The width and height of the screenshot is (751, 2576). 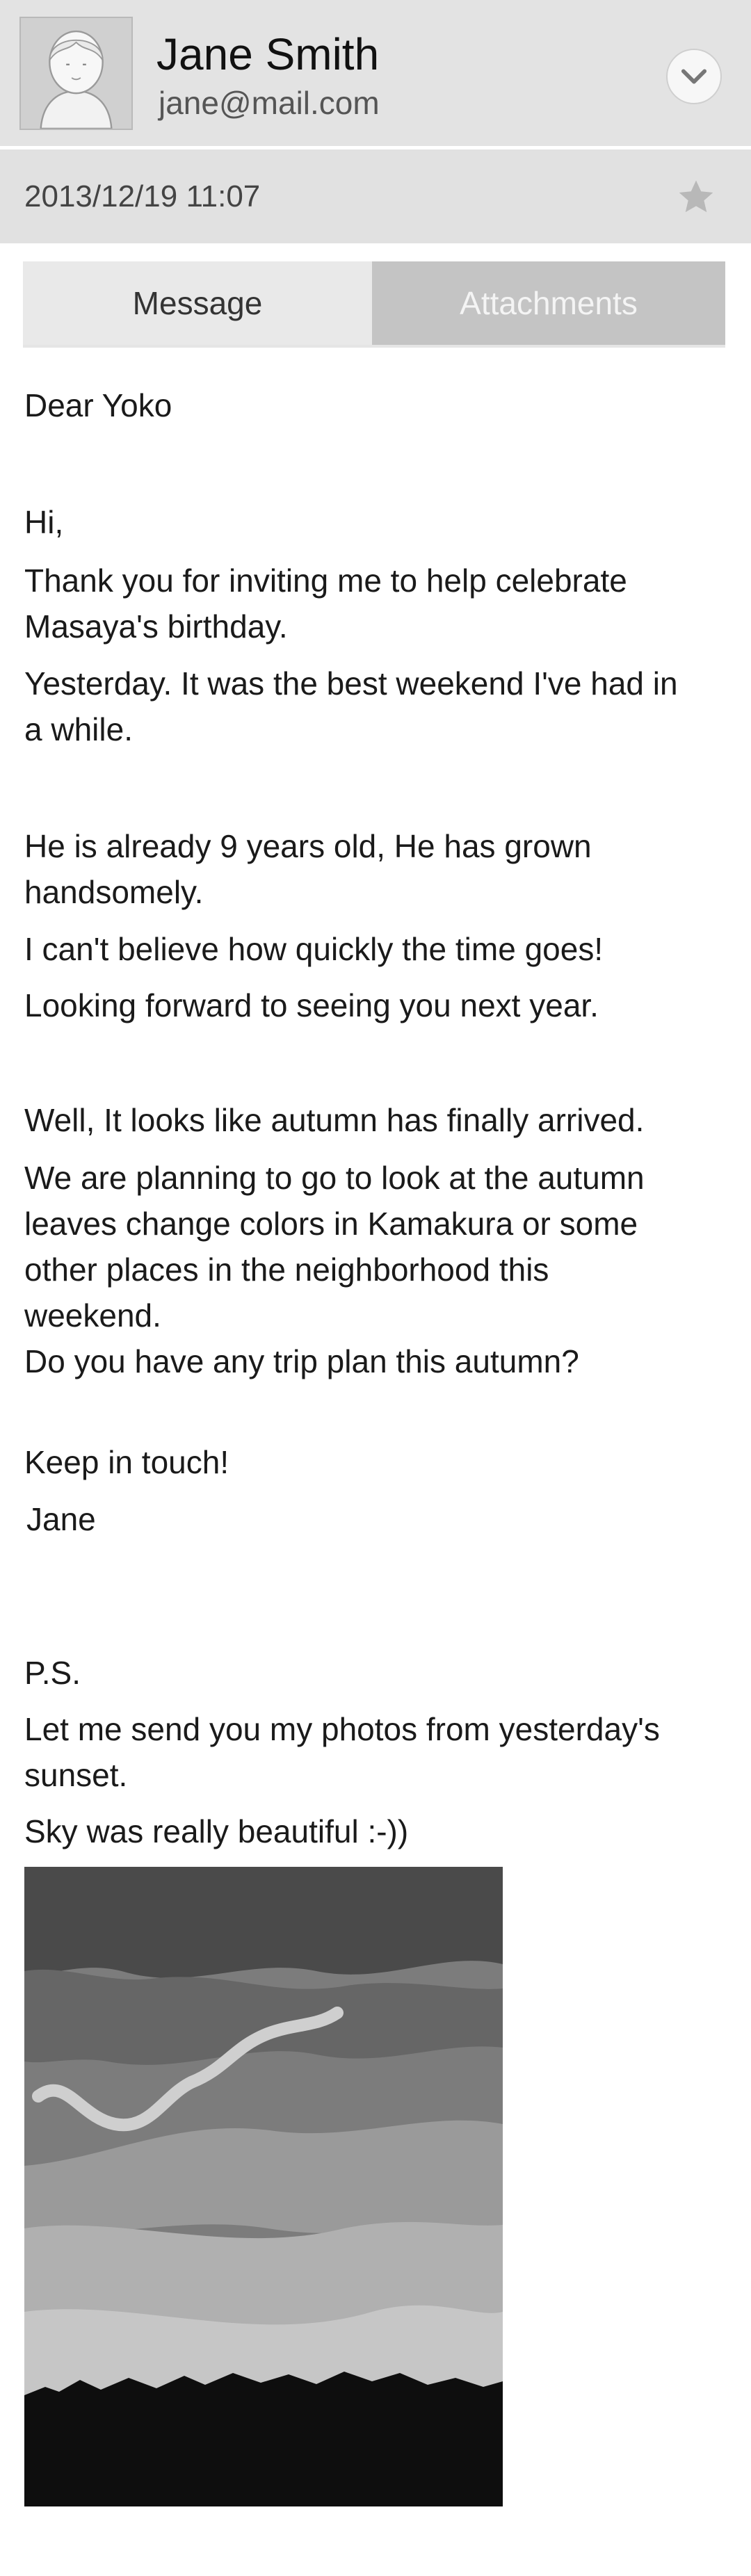 I want to click on sender-name: Jane Smith, so click(x=268, y=54).